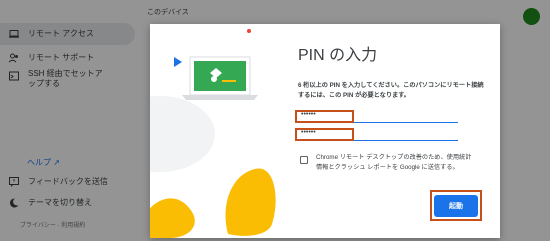  Describe the element at coordinates (456, 206) in the screenshot. I see `start-button: 起動` at that location.